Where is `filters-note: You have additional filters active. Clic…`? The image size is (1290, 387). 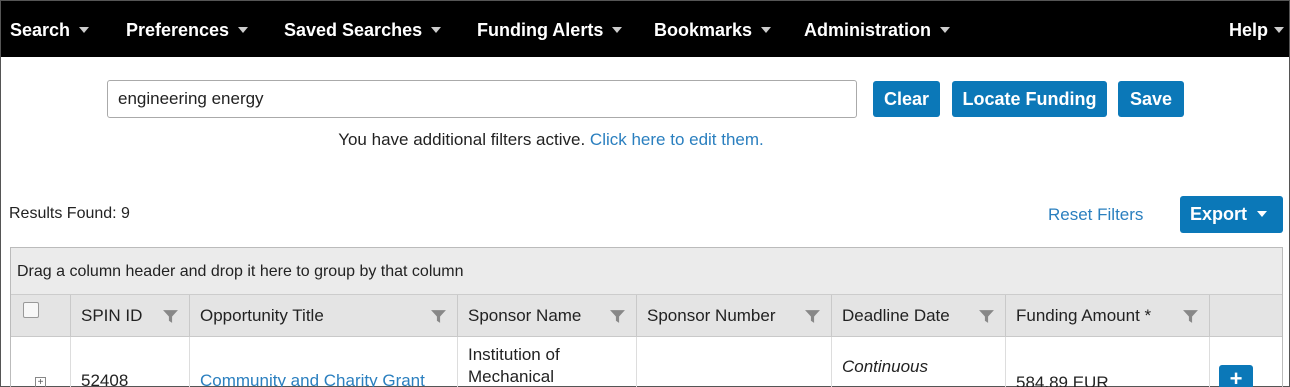
filters-note: You have additional filters active. Clic… is located at coordinates (551, 140).